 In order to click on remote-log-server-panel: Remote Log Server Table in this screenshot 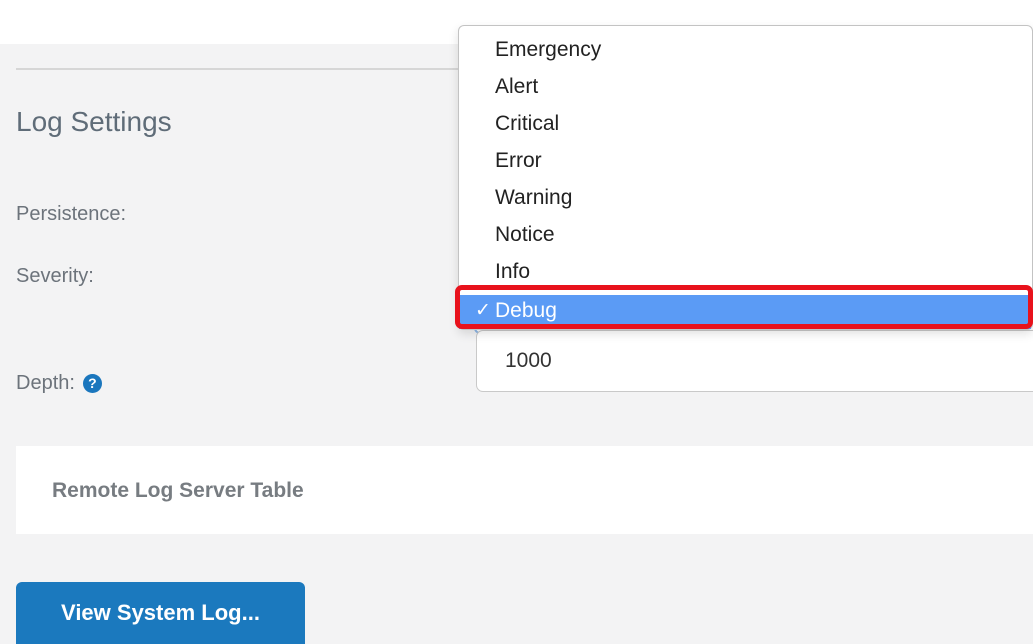, I will do `click(524, 490)`.